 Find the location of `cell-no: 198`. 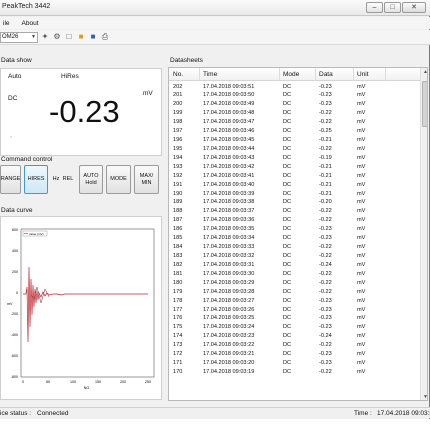

cell-no: 198 is located at coordinates (178, 122).